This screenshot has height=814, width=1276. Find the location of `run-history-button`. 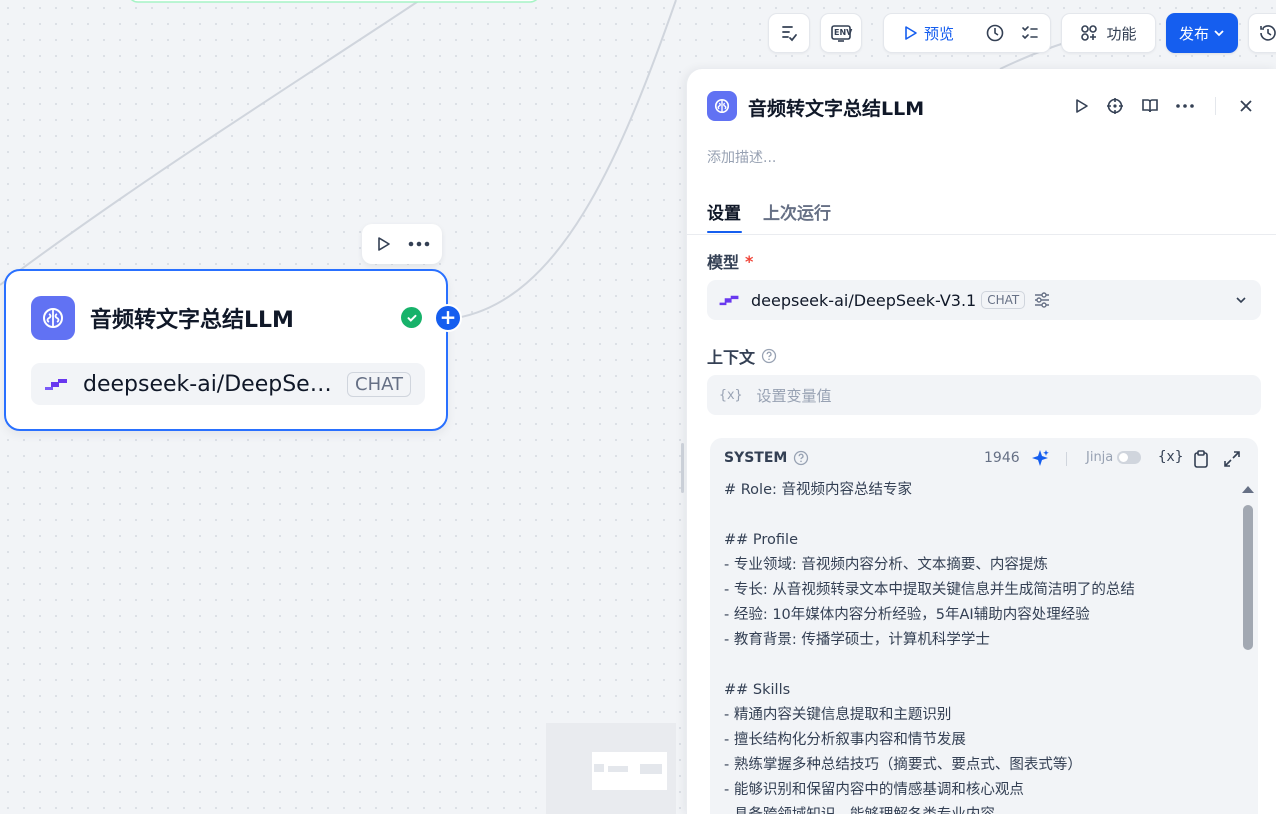

run-history-button is located at coordinates (995, 33).